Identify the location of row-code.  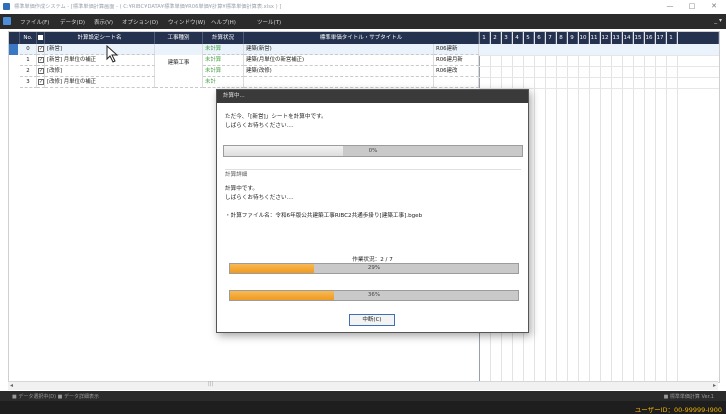
(456, 82).